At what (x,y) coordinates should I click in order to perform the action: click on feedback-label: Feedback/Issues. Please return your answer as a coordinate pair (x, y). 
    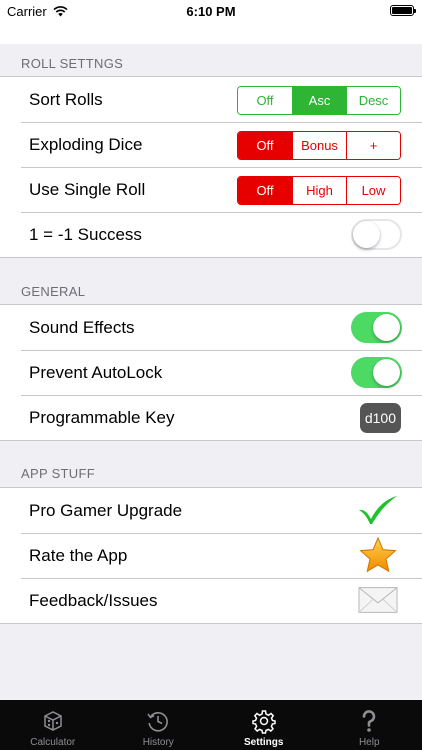
    Looking at the image, I should click on (93, 600).